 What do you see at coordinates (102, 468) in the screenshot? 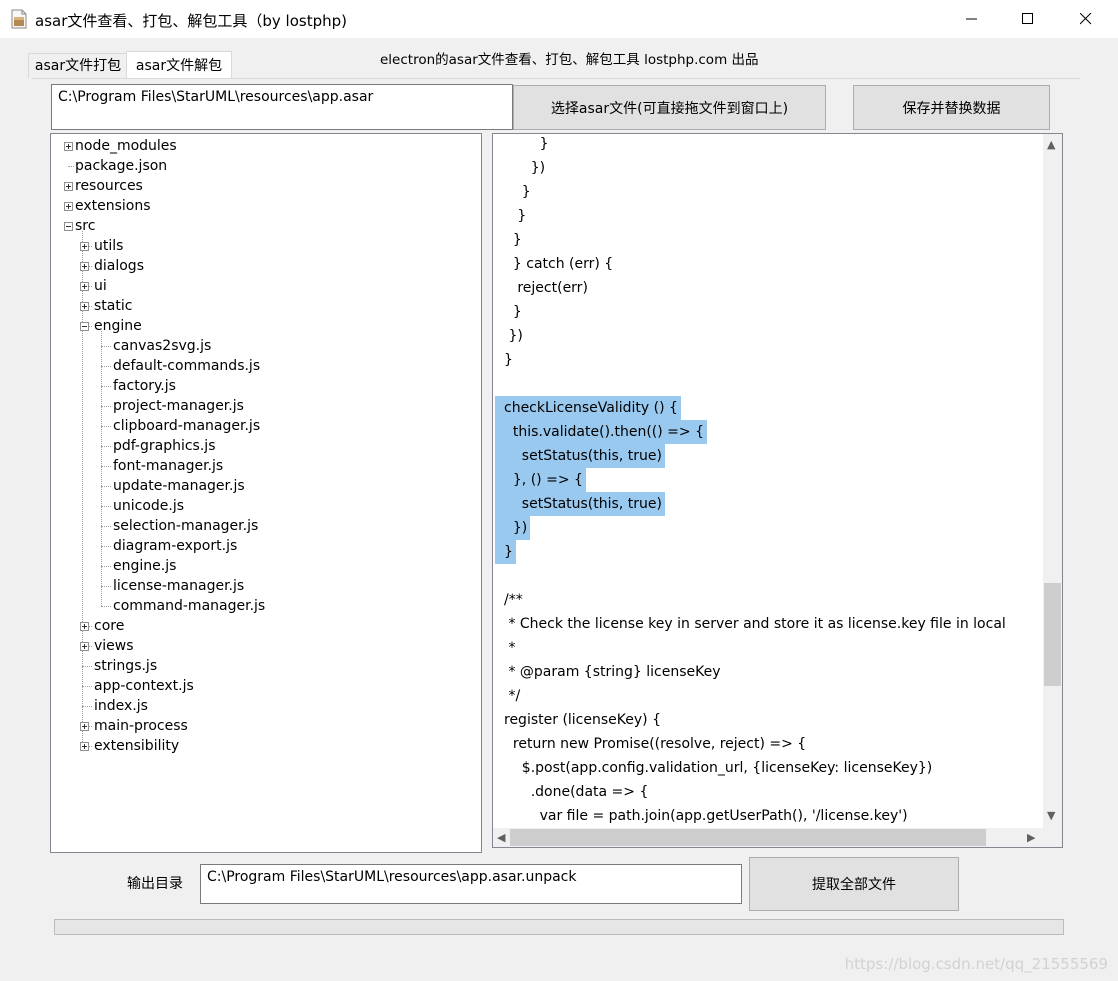
I see `tree-guide-line` at bounding box center [102, 468].